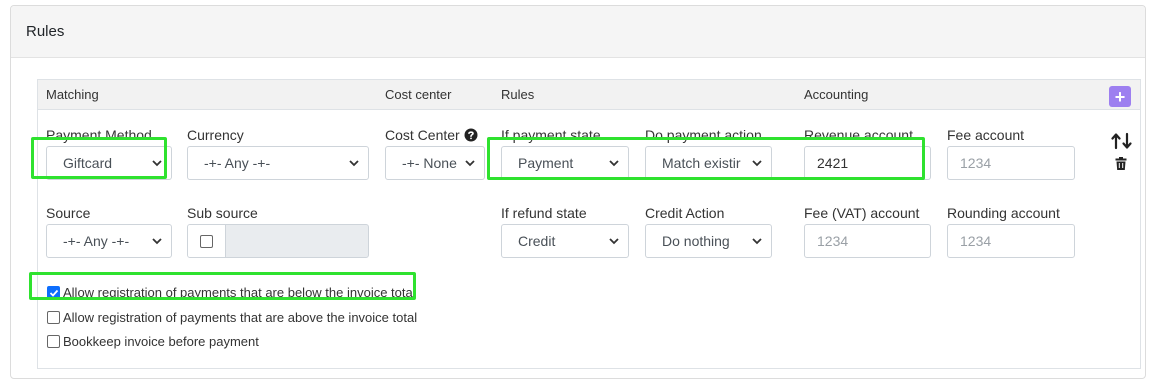  I want to click on rounding-account-label: Rounding account, so click(1003, 213).